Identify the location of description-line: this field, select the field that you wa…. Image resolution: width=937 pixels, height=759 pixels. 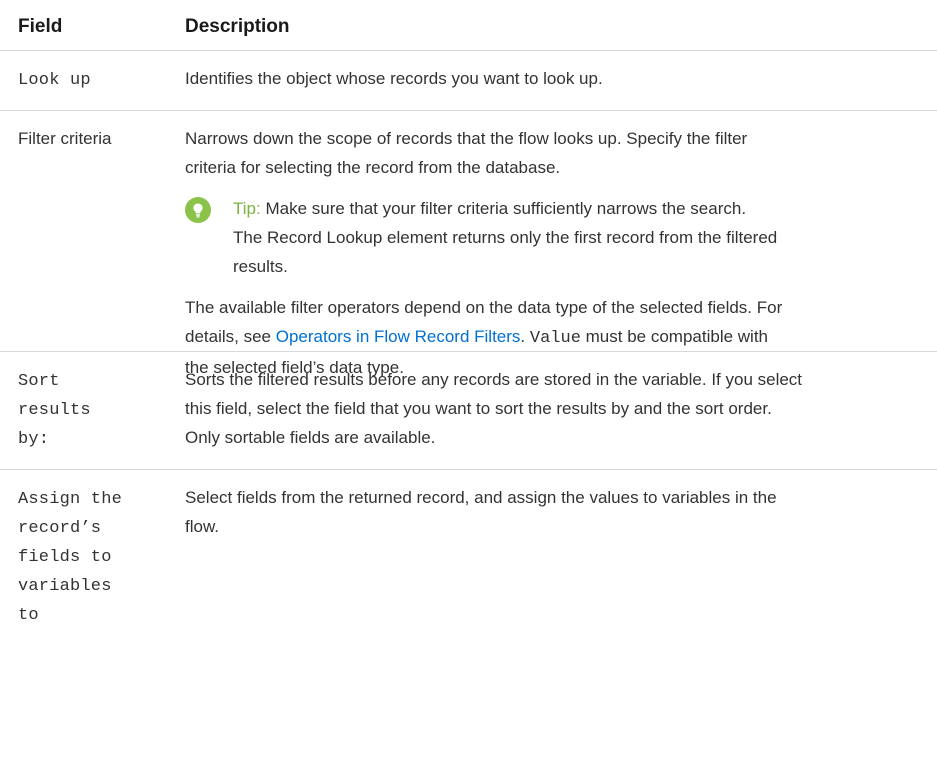
(478, 408).